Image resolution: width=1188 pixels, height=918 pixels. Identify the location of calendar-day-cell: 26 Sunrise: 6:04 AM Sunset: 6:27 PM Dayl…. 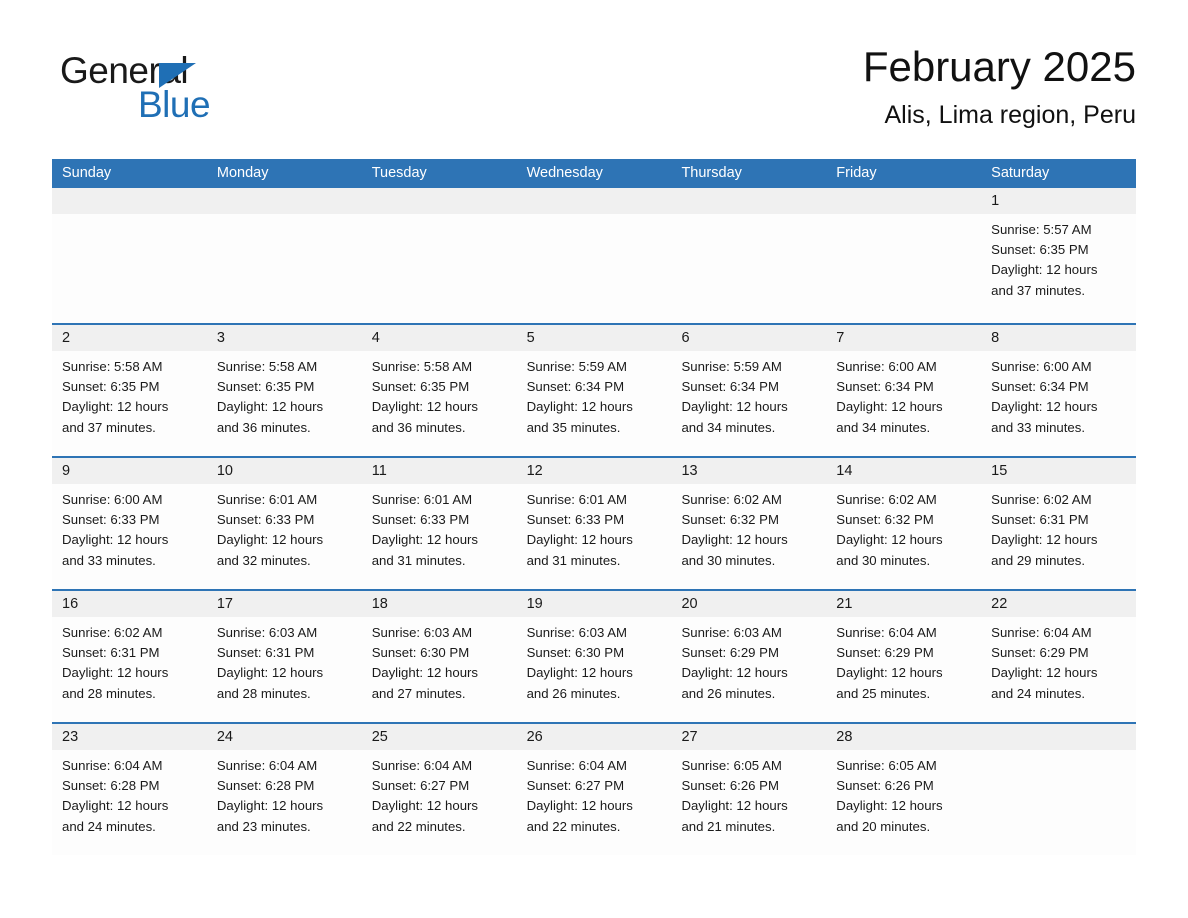
(594, 789).